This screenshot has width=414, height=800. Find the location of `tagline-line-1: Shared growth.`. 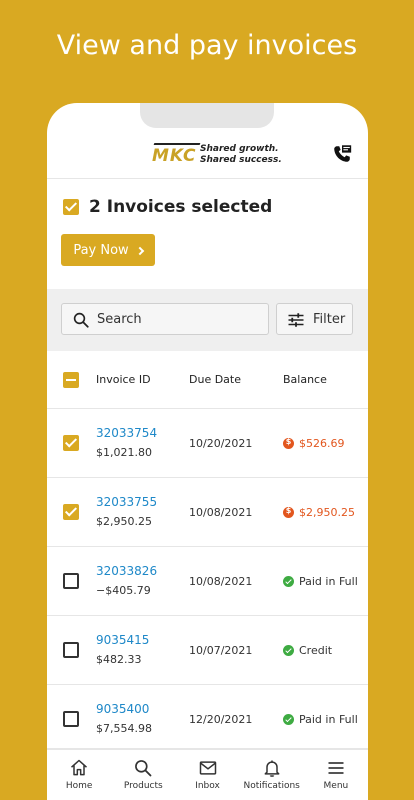

tagline-line-1: Shared growth. is located at coordinates (239, 149).